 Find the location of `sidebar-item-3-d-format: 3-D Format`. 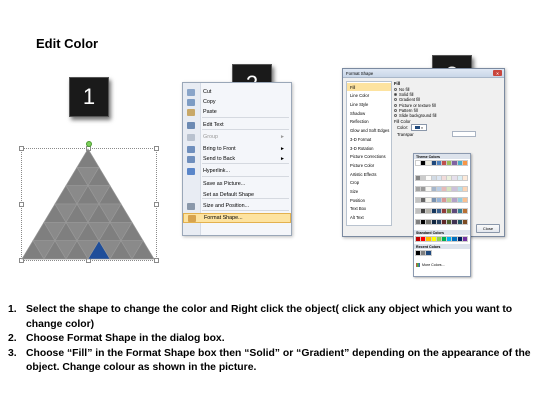

sidebar-item-3-d-format: 3-D Format is located at coordinates (369, 139).